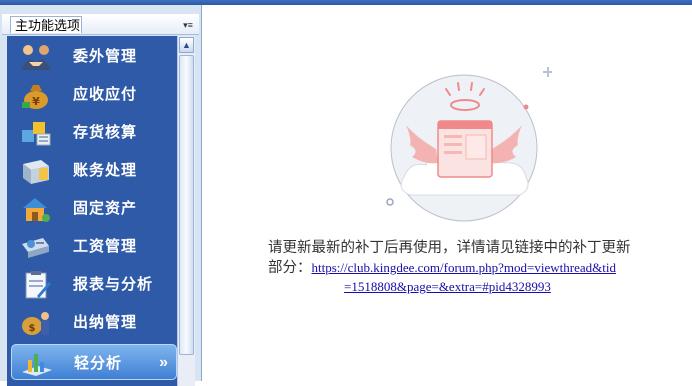 This screenshot has height=386, width=692. What do you see at coordinates (36, 134) in the screenshot?
I see `inventory-boxes-icon` at bounding box center [36, 134].